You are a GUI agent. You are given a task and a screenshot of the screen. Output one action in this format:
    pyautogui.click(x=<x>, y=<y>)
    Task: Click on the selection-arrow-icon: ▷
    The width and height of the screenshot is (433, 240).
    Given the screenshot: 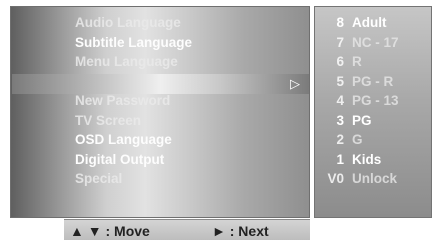 What is the action you would take?
    pyautogui.click(x=295, y=83)
    